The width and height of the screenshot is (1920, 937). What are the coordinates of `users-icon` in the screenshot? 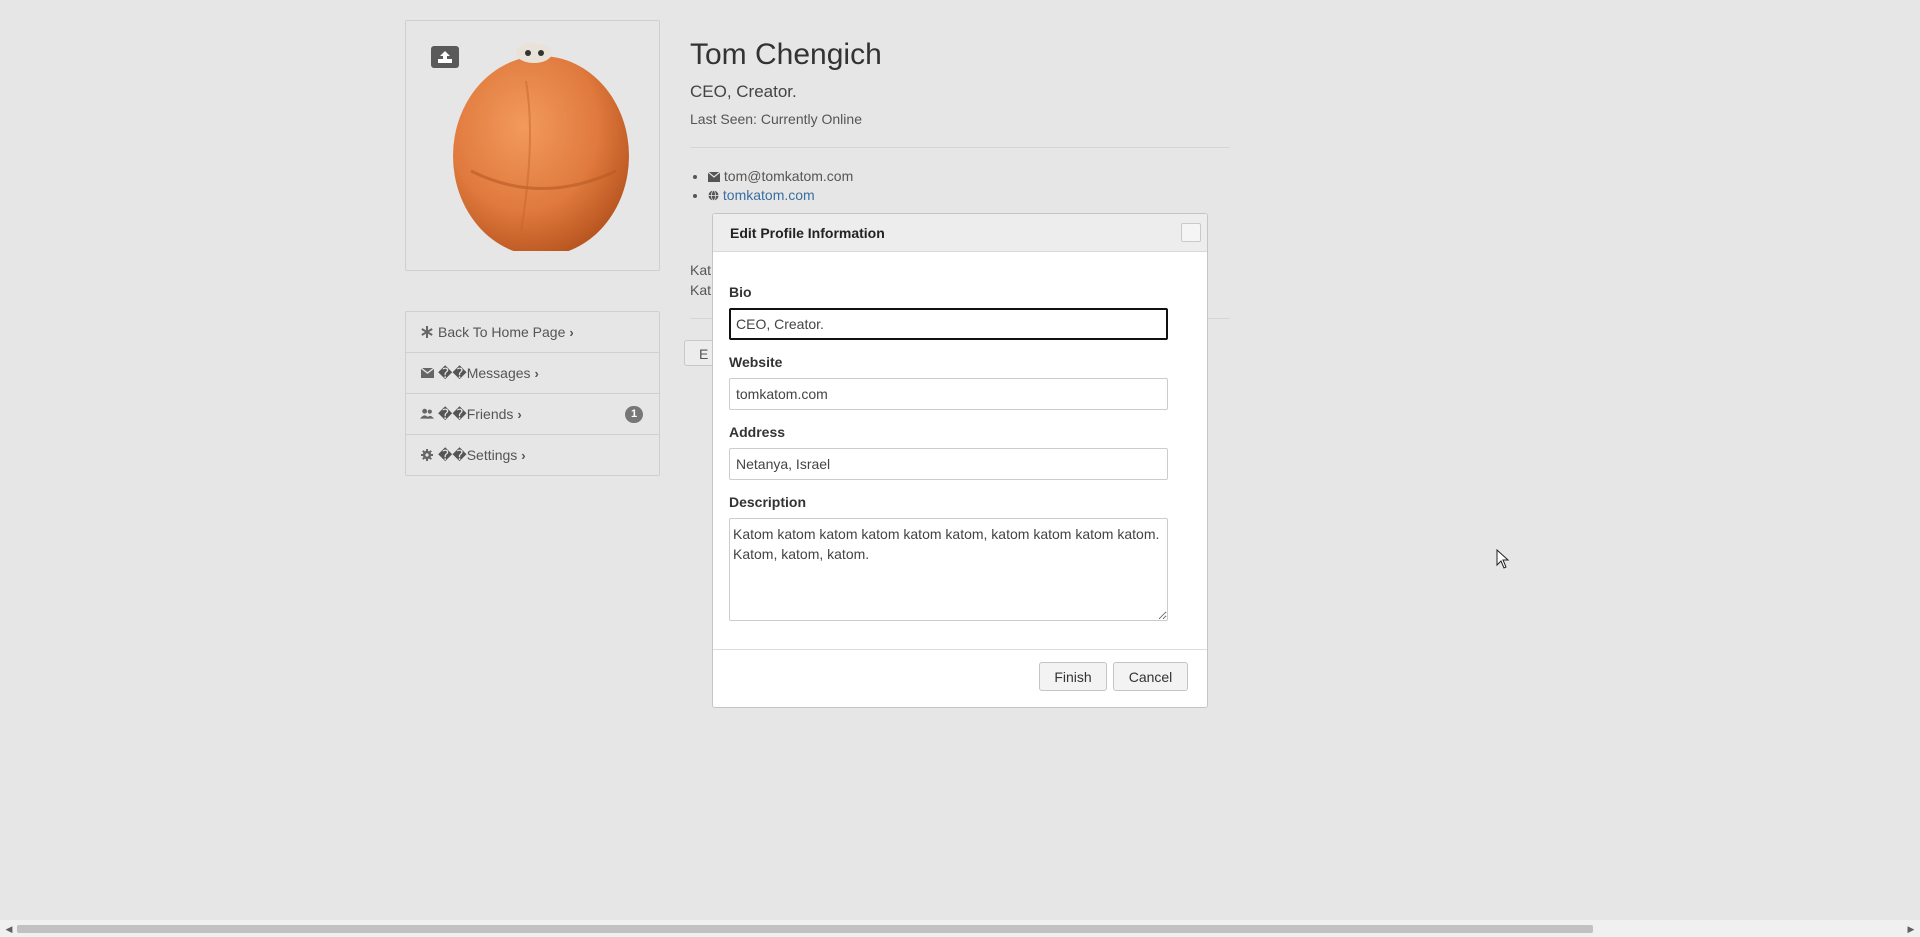 It's located at (427, 414).